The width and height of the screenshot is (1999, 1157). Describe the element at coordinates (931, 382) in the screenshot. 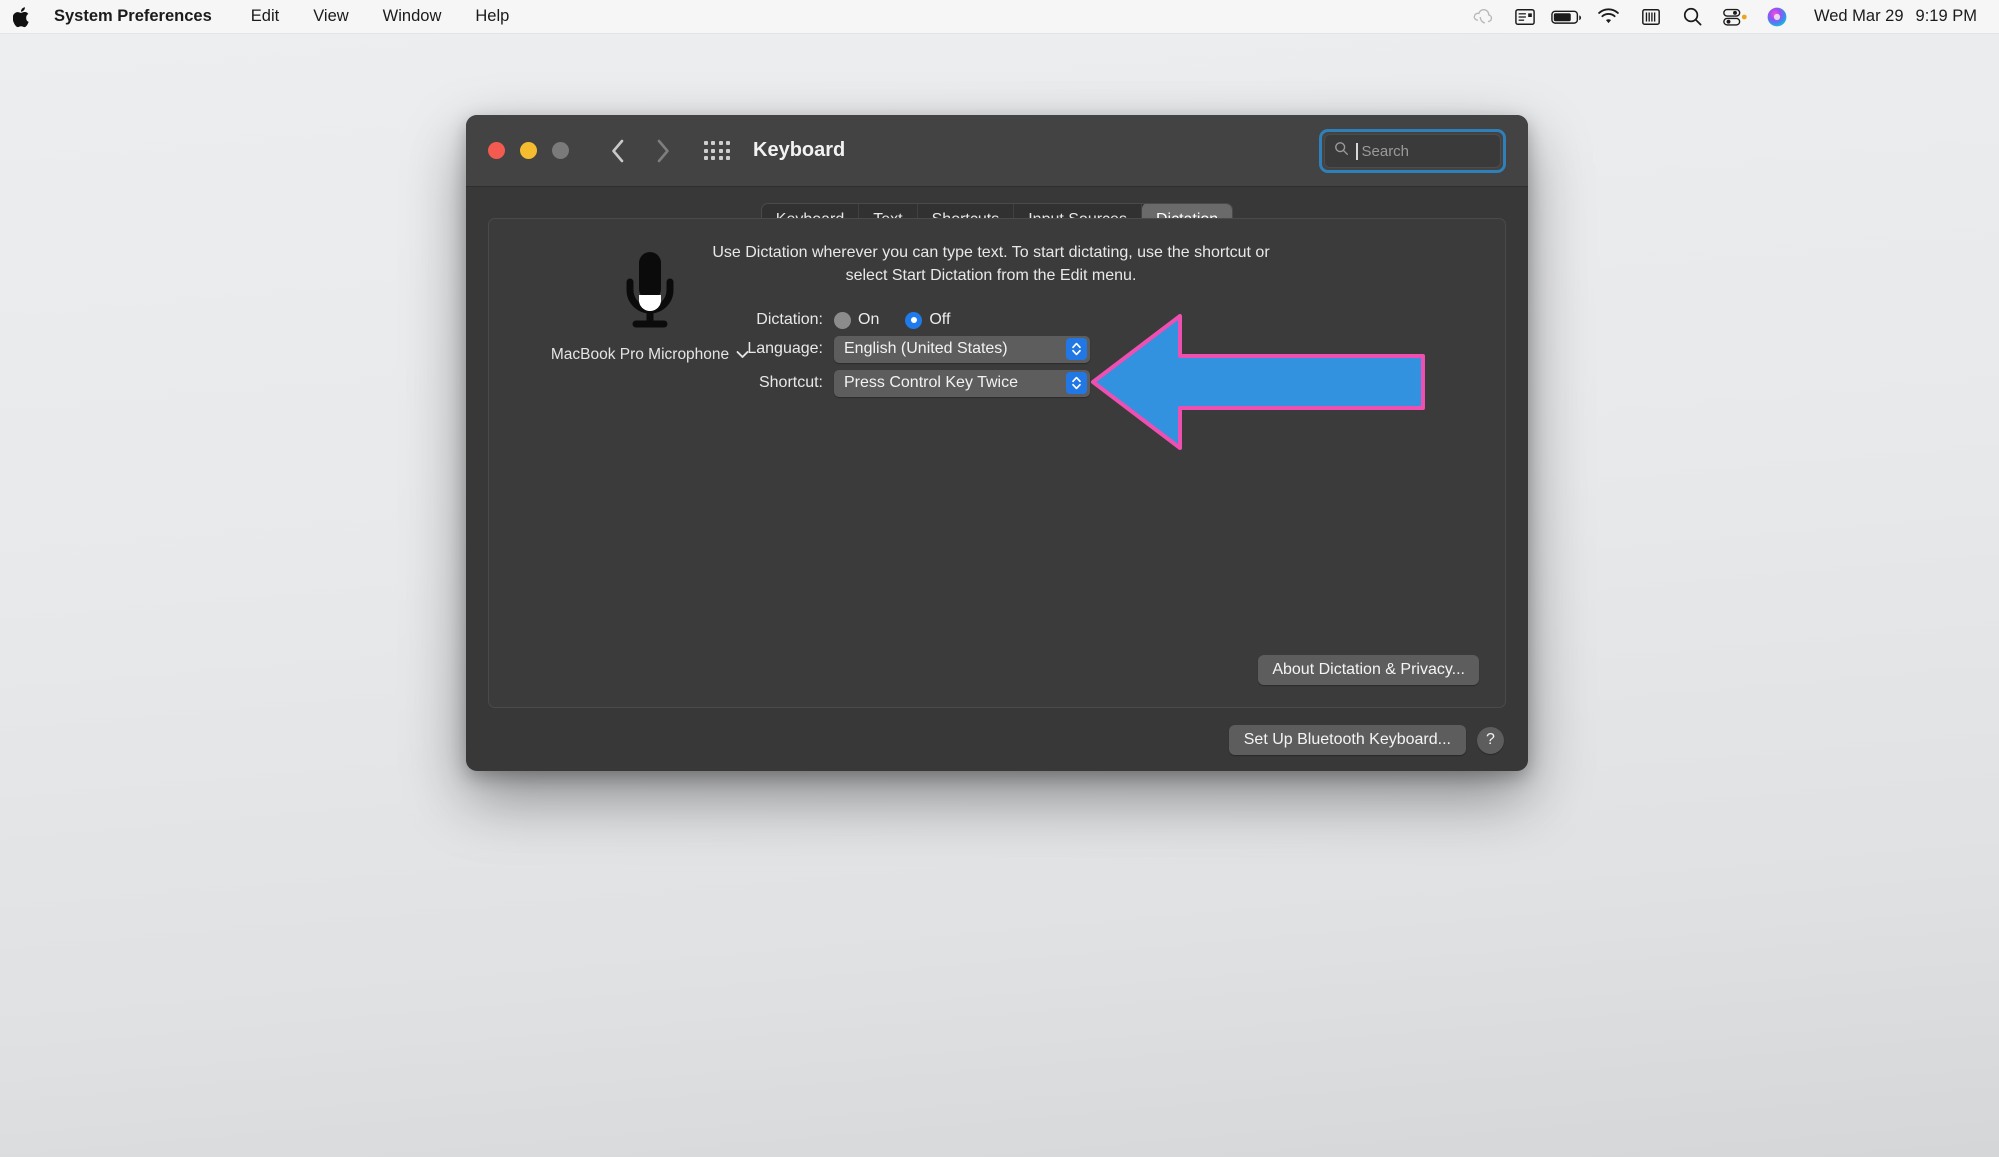

I see `shortcut-value: Press Control Key Twice` at that location.